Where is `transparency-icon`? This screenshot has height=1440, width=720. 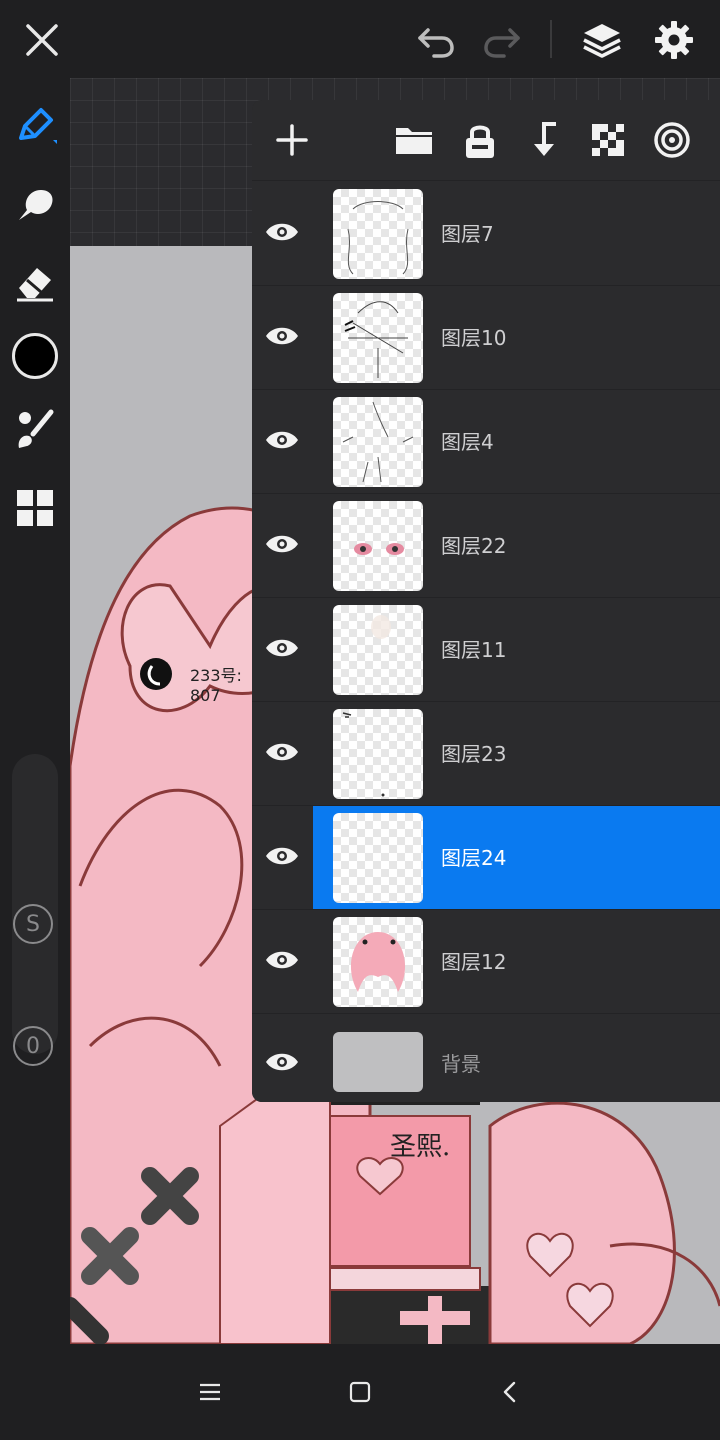
transparency-icon is located at coordinates (608, 140).